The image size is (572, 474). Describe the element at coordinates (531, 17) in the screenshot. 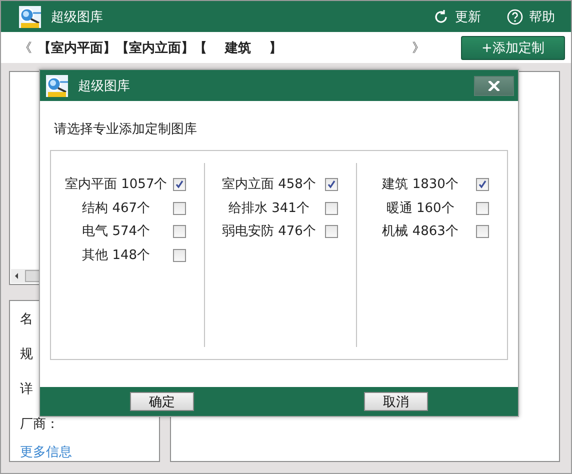

I see `help-button: 帮助` at that location.